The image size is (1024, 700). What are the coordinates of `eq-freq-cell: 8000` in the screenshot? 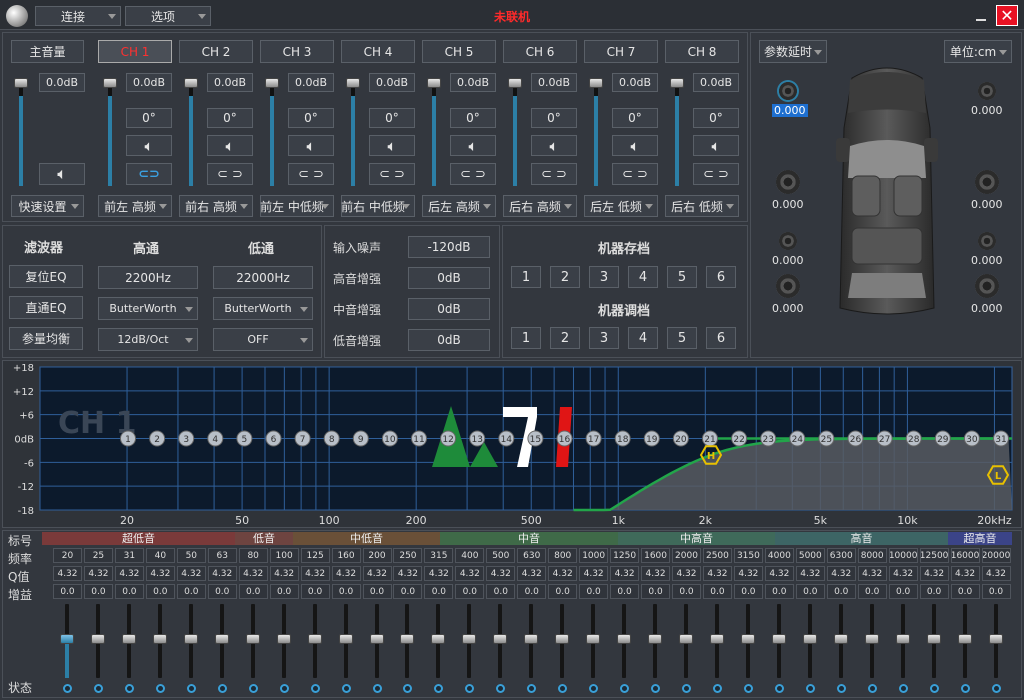 It's located at (872, 555).